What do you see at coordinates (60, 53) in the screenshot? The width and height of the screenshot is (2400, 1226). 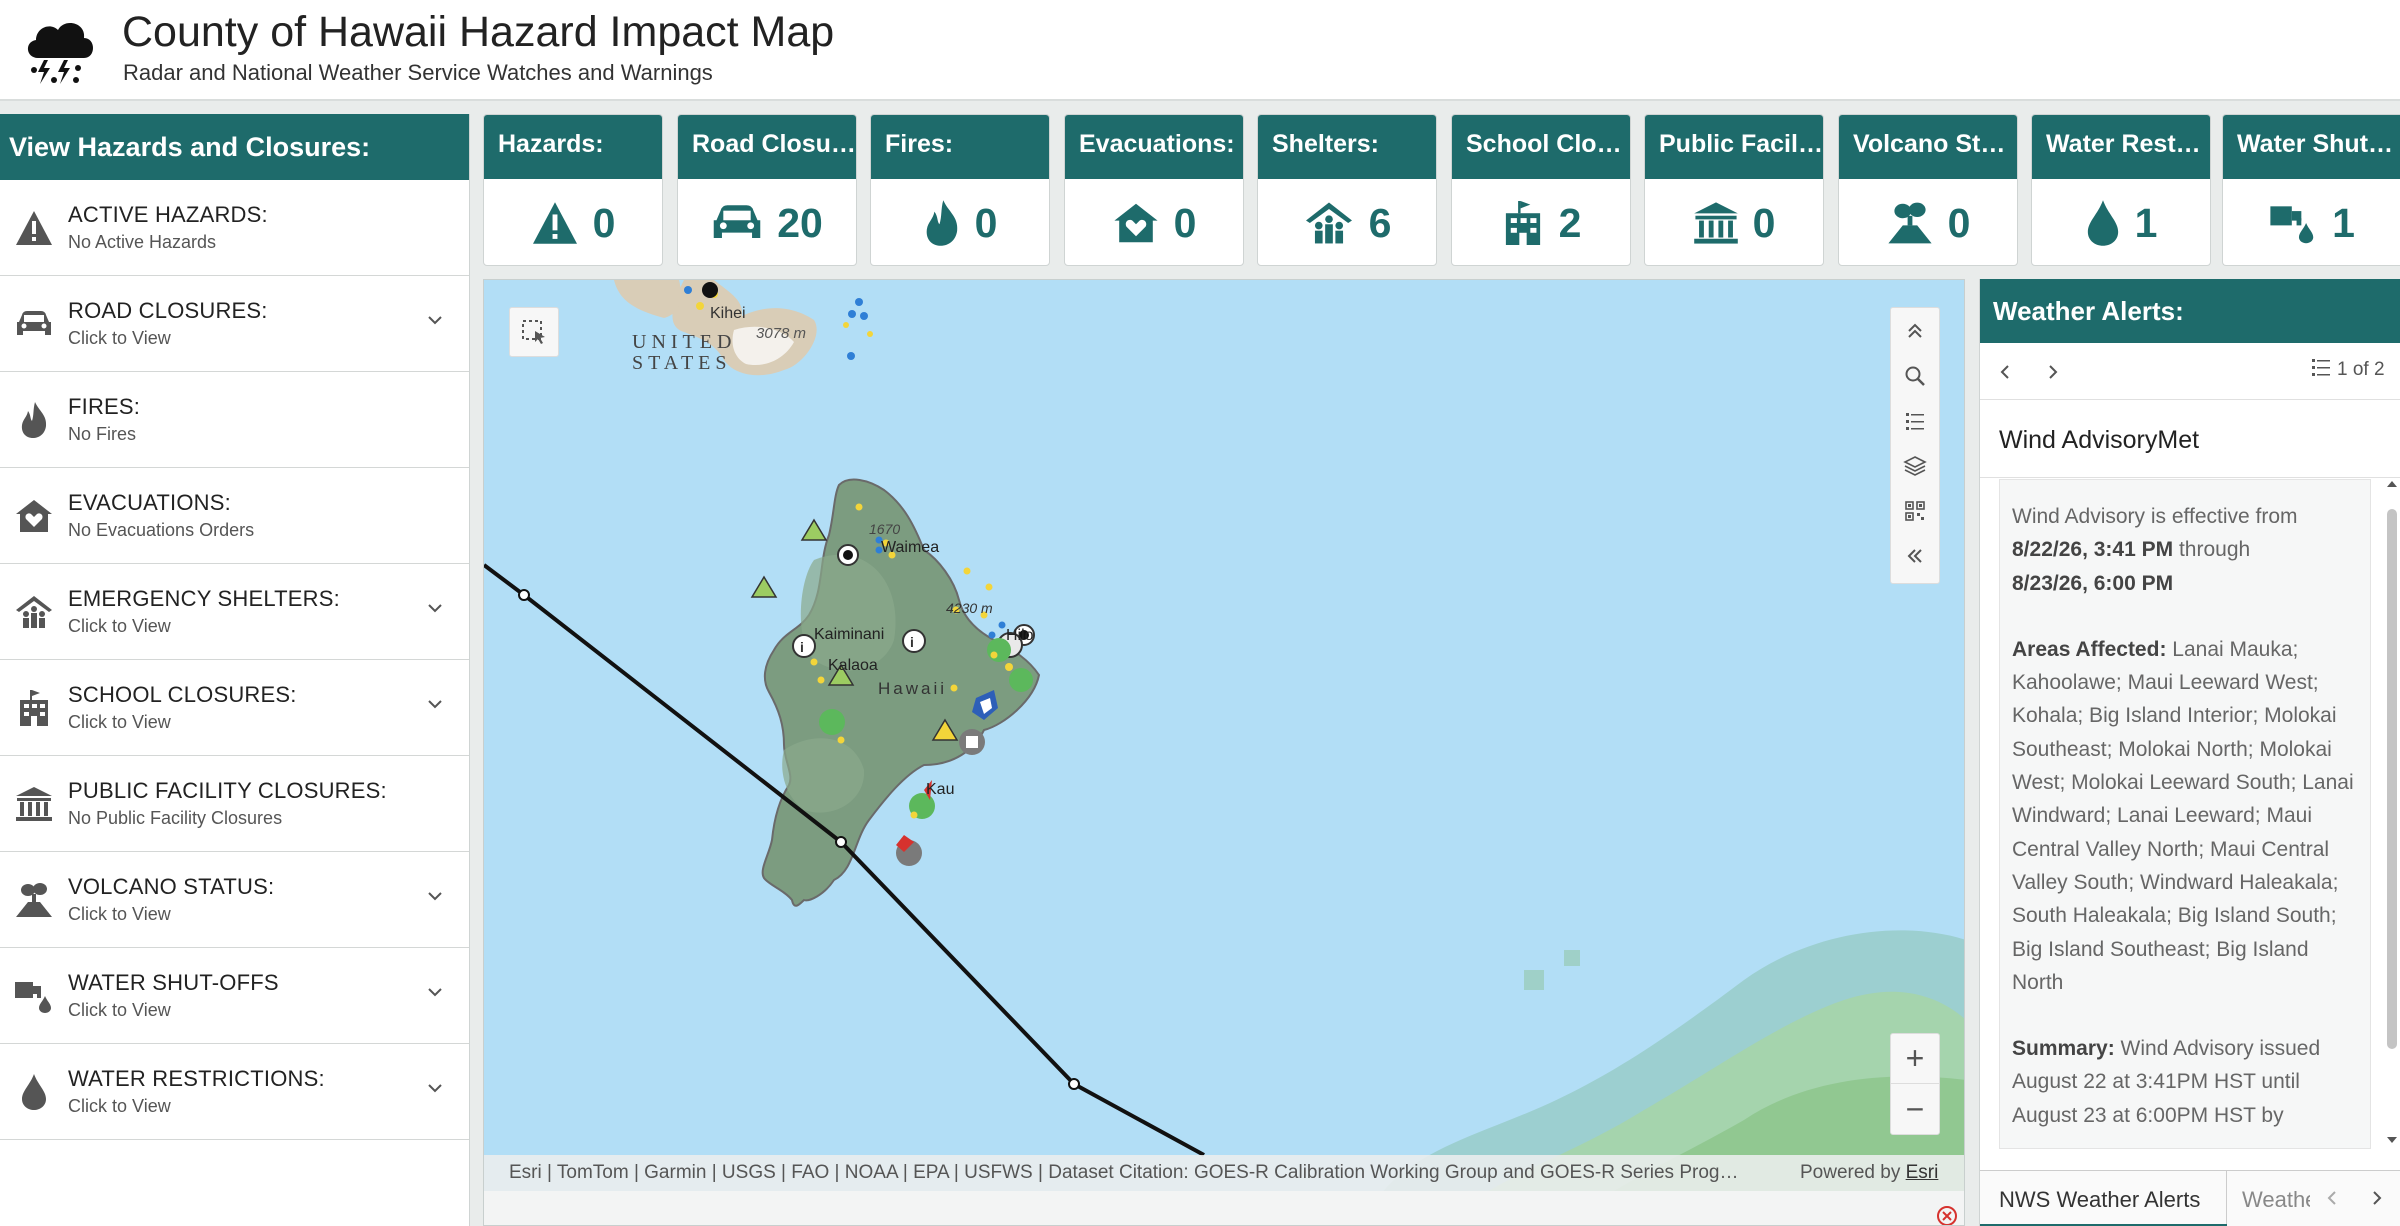 I see `storm-cloud-icon` at bounding box center [60, 53].